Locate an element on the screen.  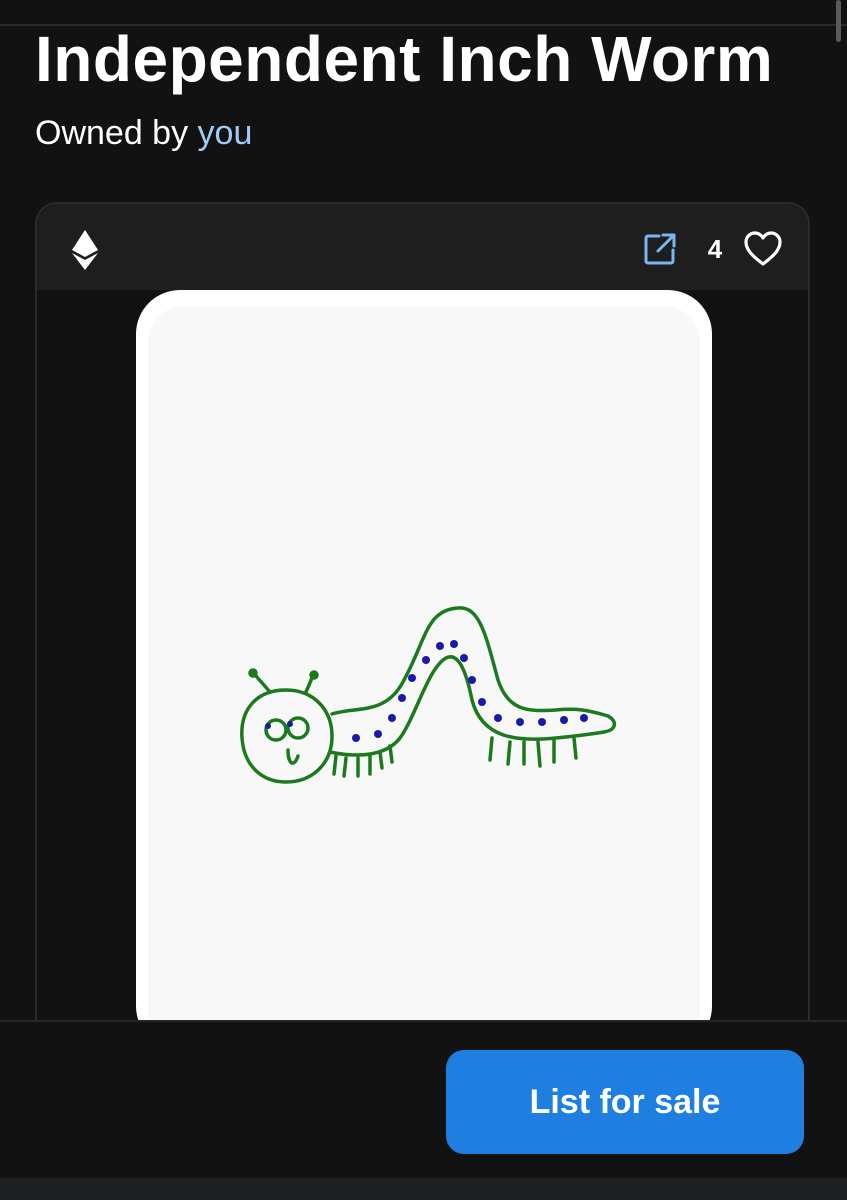
owner-prefix: Owned by is located at coordinates (112, 133).